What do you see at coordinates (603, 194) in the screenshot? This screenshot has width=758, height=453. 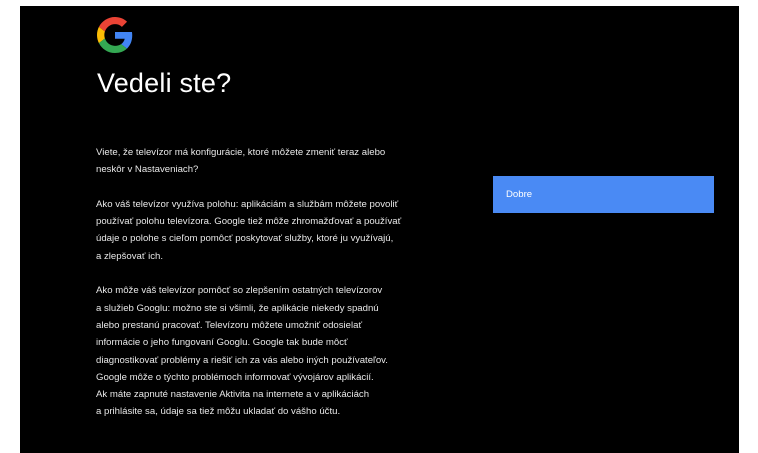 I see `ok-button: Dobre` at bounding box center [603, 194].